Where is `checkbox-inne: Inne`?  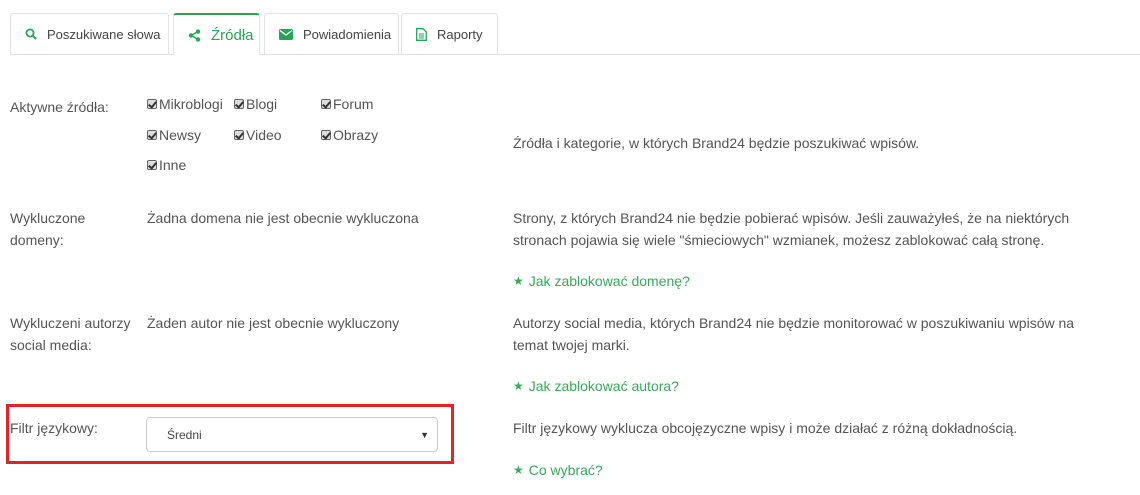
checkbox-inne: Inne is located at coordinates (166, 165).